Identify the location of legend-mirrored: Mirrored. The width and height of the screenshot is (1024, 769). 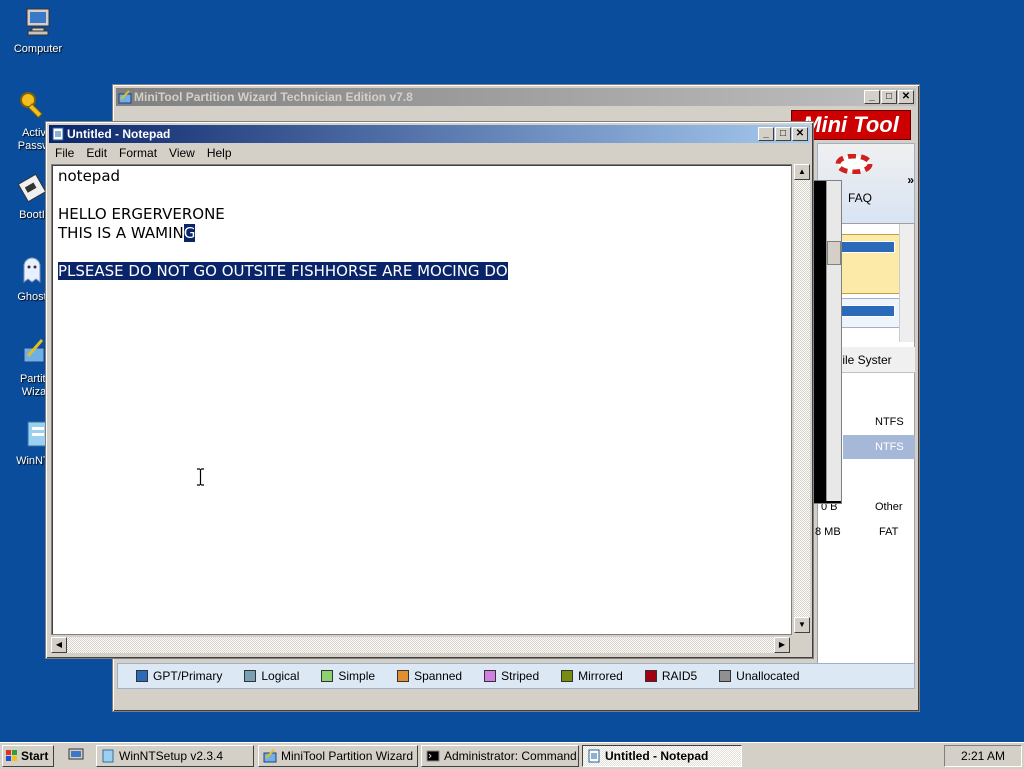
(592, 676).